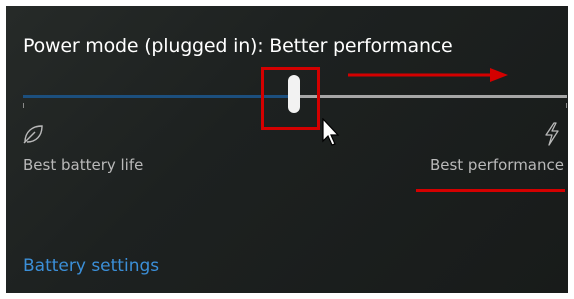 The image size is (574, 299). Describe the element at coordinates (552, 134) in the screenshot. I see `lightning-bolt-icon` at that location.